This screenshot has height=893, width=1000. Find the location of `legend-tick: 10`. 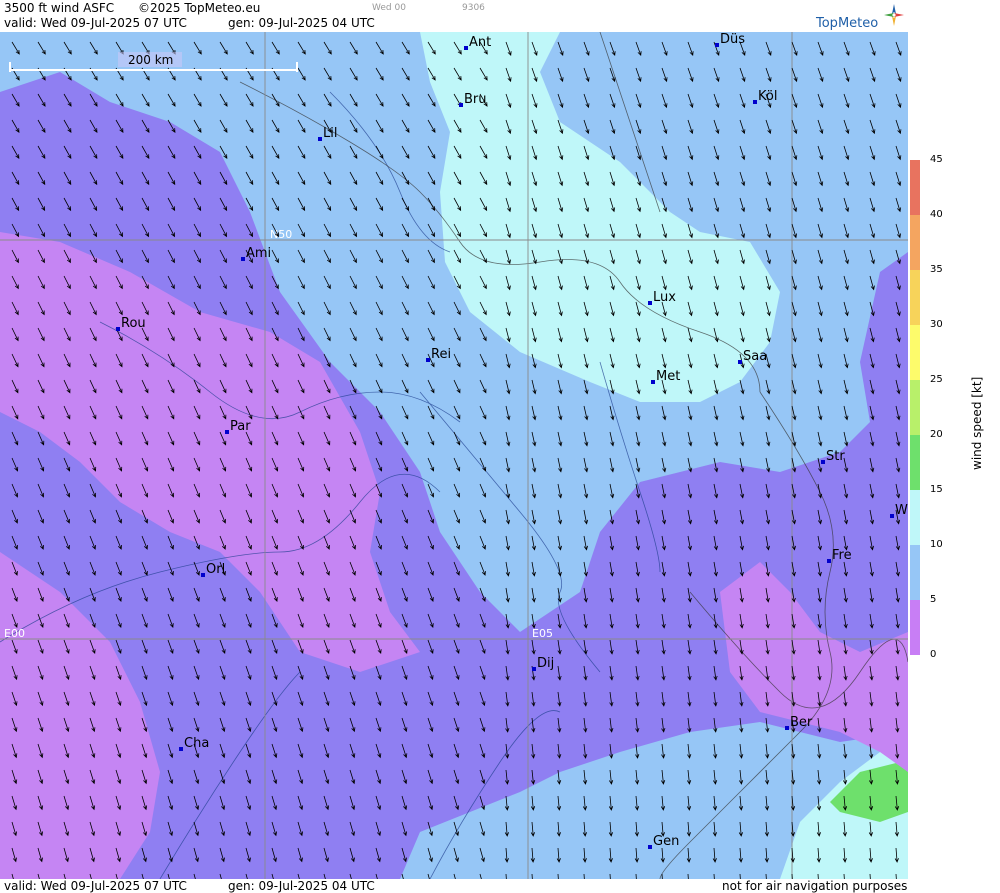

legend-tick: 10 is located at coordinates (936, 544).